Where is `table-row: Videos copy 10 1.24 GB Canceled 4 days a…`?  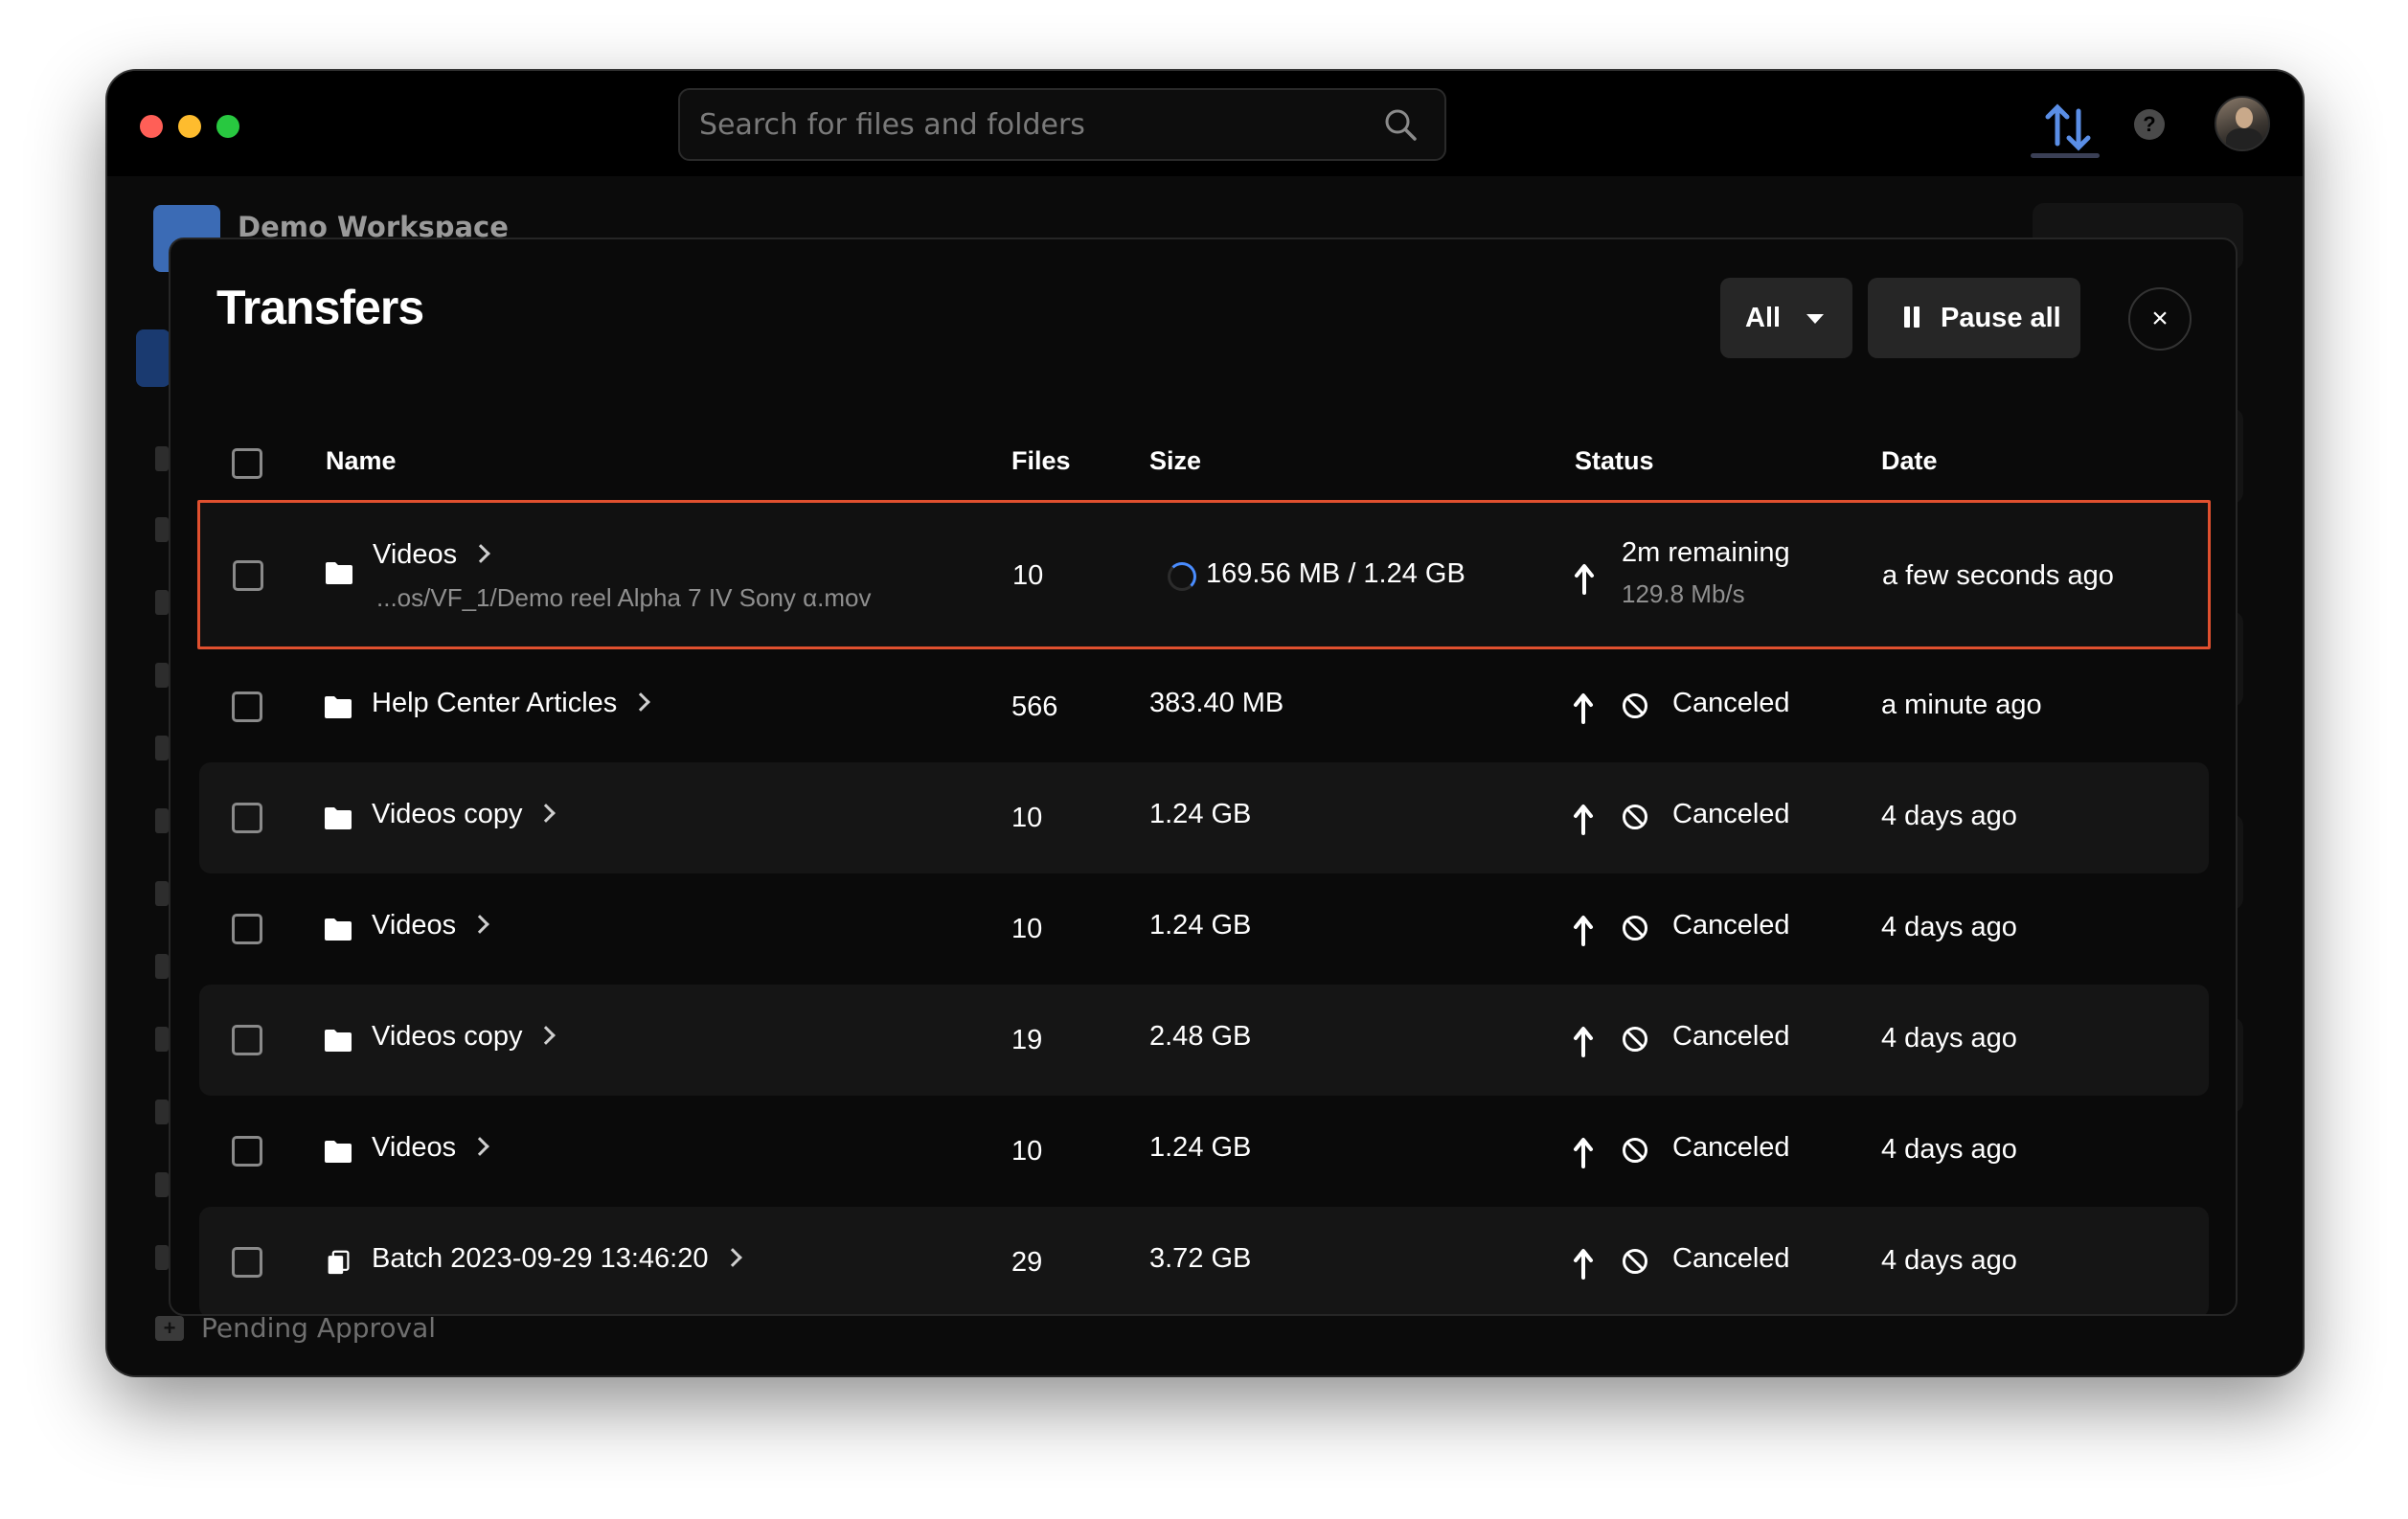
table-row: Videos copy 10 1.24 GB Canceled 4 days a… is located at coordinates (1204, 817).